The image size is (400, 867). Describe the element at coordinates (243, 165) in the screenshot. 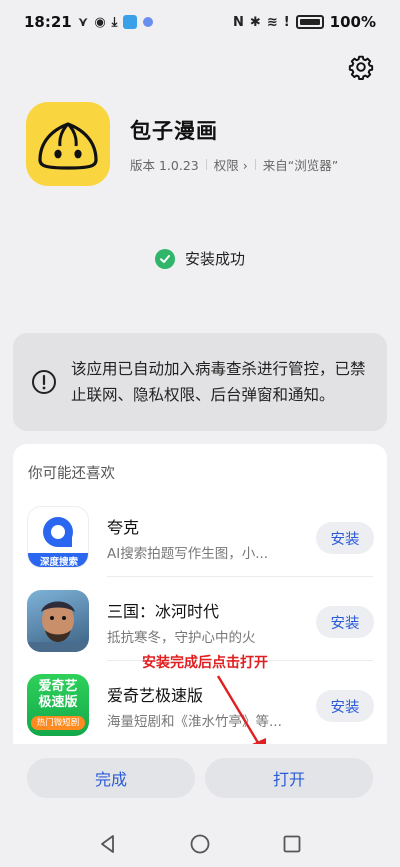

I see `chevron-right-icon: ›` at that location.